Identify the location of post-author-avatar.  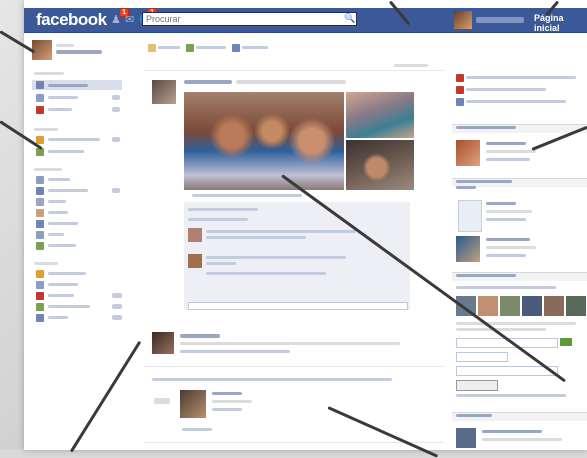
(164, 92).